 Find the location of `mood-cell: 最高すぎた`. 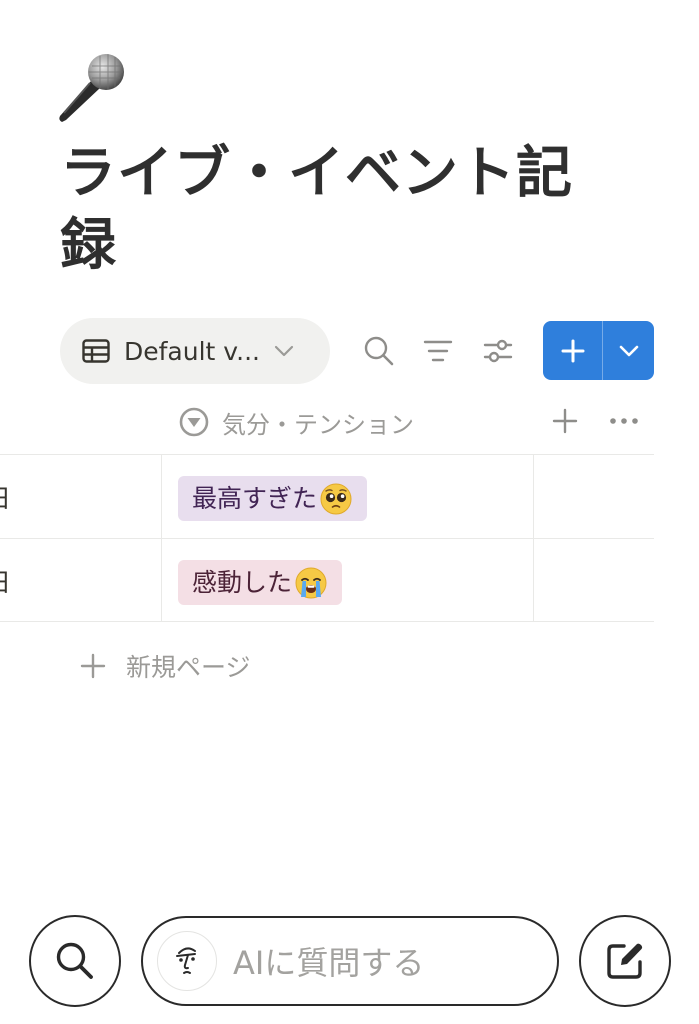

mood-cell: 最高すぎた is located at coordinates (348, 496).